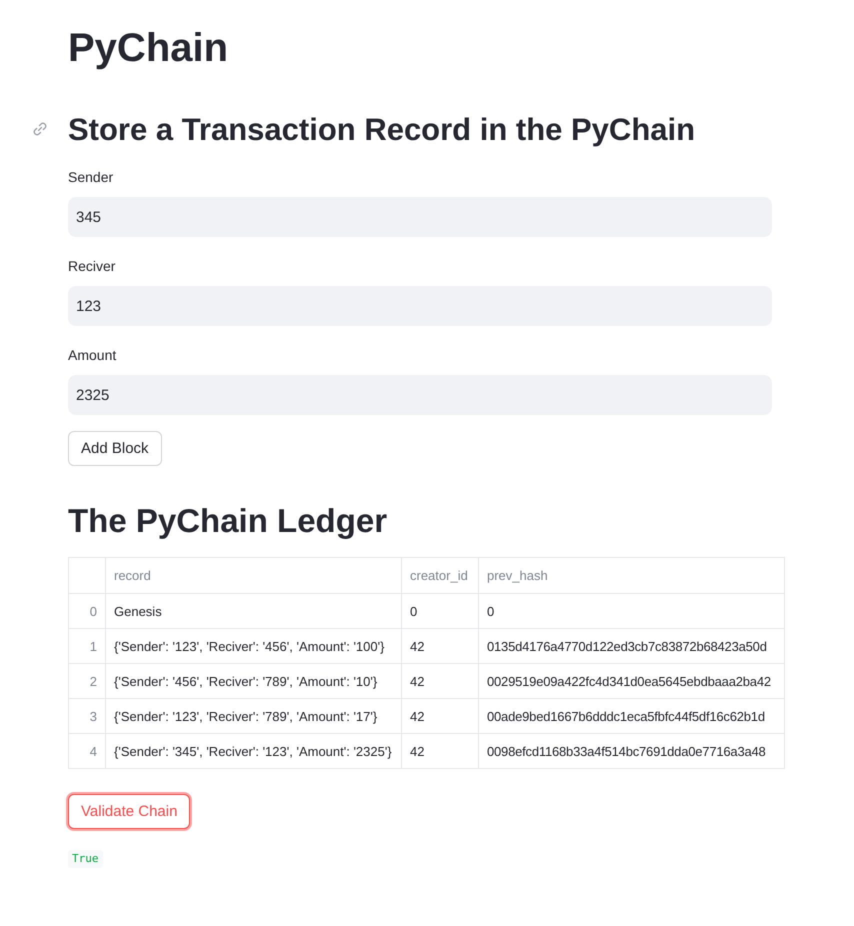  What do you see at coordinates (40, 129) in the screenshot?
I see `link-icon` at bounding box center [40, 129].